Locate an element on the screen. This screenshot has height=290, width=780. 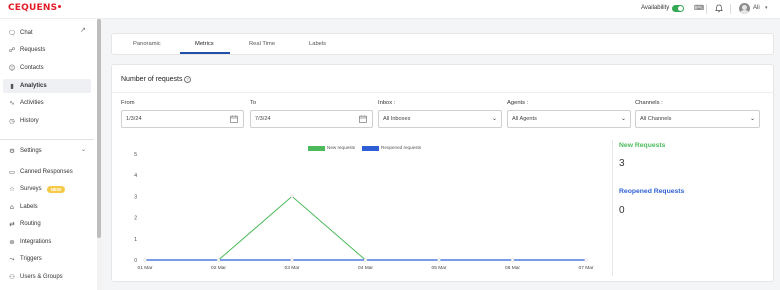
stats-divider is located at coordinates (612, 208).